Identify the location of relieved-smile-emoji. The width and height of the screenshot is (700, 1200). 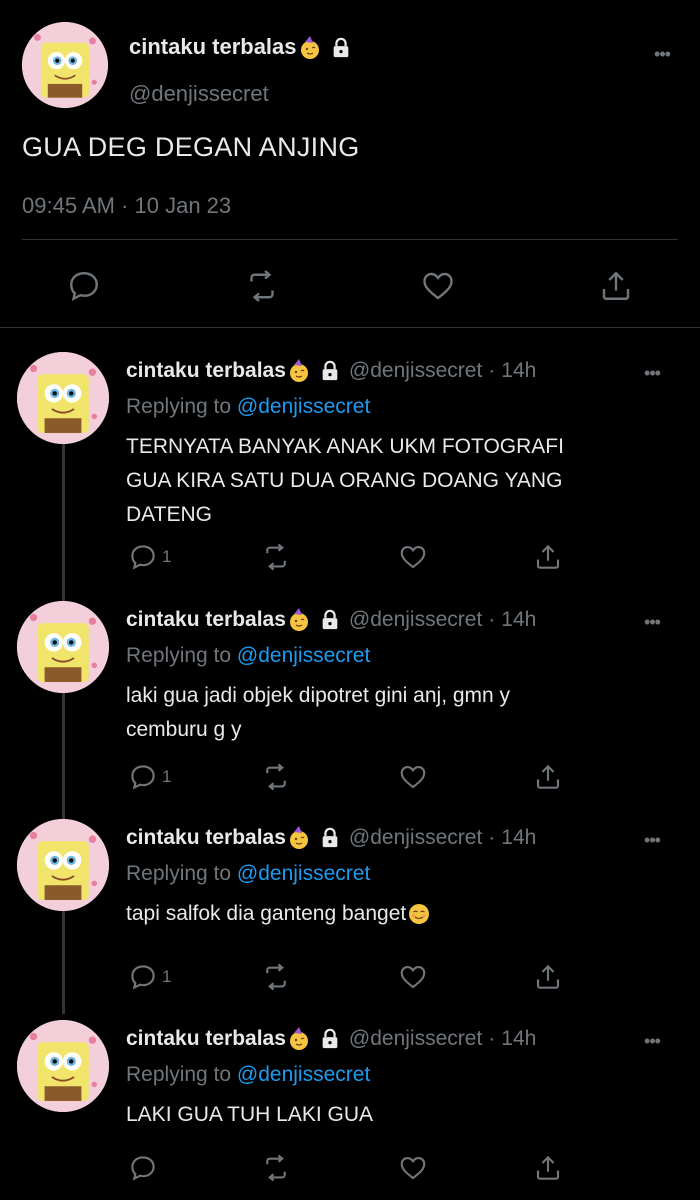
(419, 914).